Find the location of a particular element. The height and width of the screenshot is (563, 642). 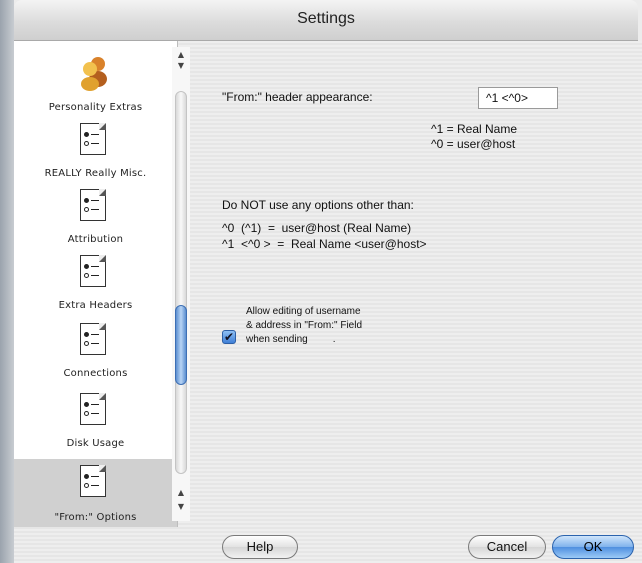

cancel-button: Cancel is located at coordinates (507, 547).